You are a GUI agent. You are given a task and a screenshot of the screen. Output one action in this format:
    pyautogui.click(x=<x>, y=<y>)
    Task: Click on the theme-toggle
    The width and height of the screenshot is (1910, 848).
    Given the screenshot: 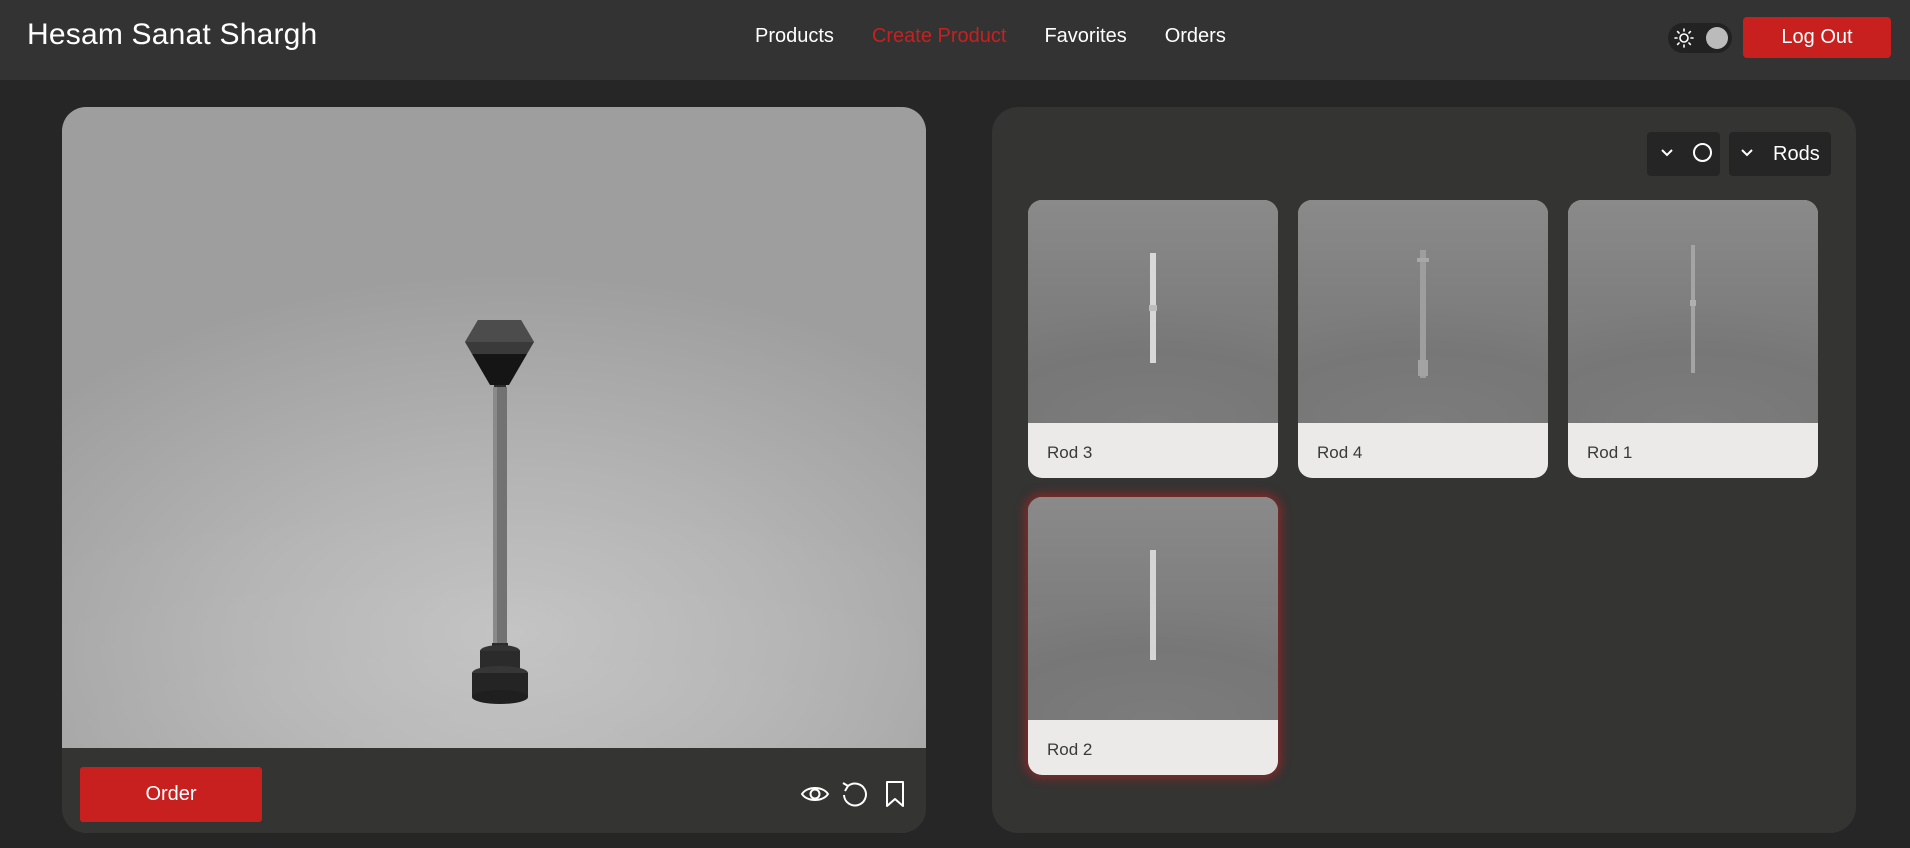 What is the action you would take?
    pyautogui.click(x=1700, y=38)
    